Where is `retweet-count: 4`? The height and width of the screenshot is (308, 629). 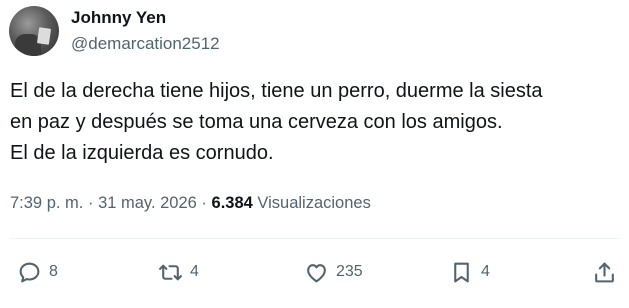
retweet-count: 4 is located at coordinates (194, 271).